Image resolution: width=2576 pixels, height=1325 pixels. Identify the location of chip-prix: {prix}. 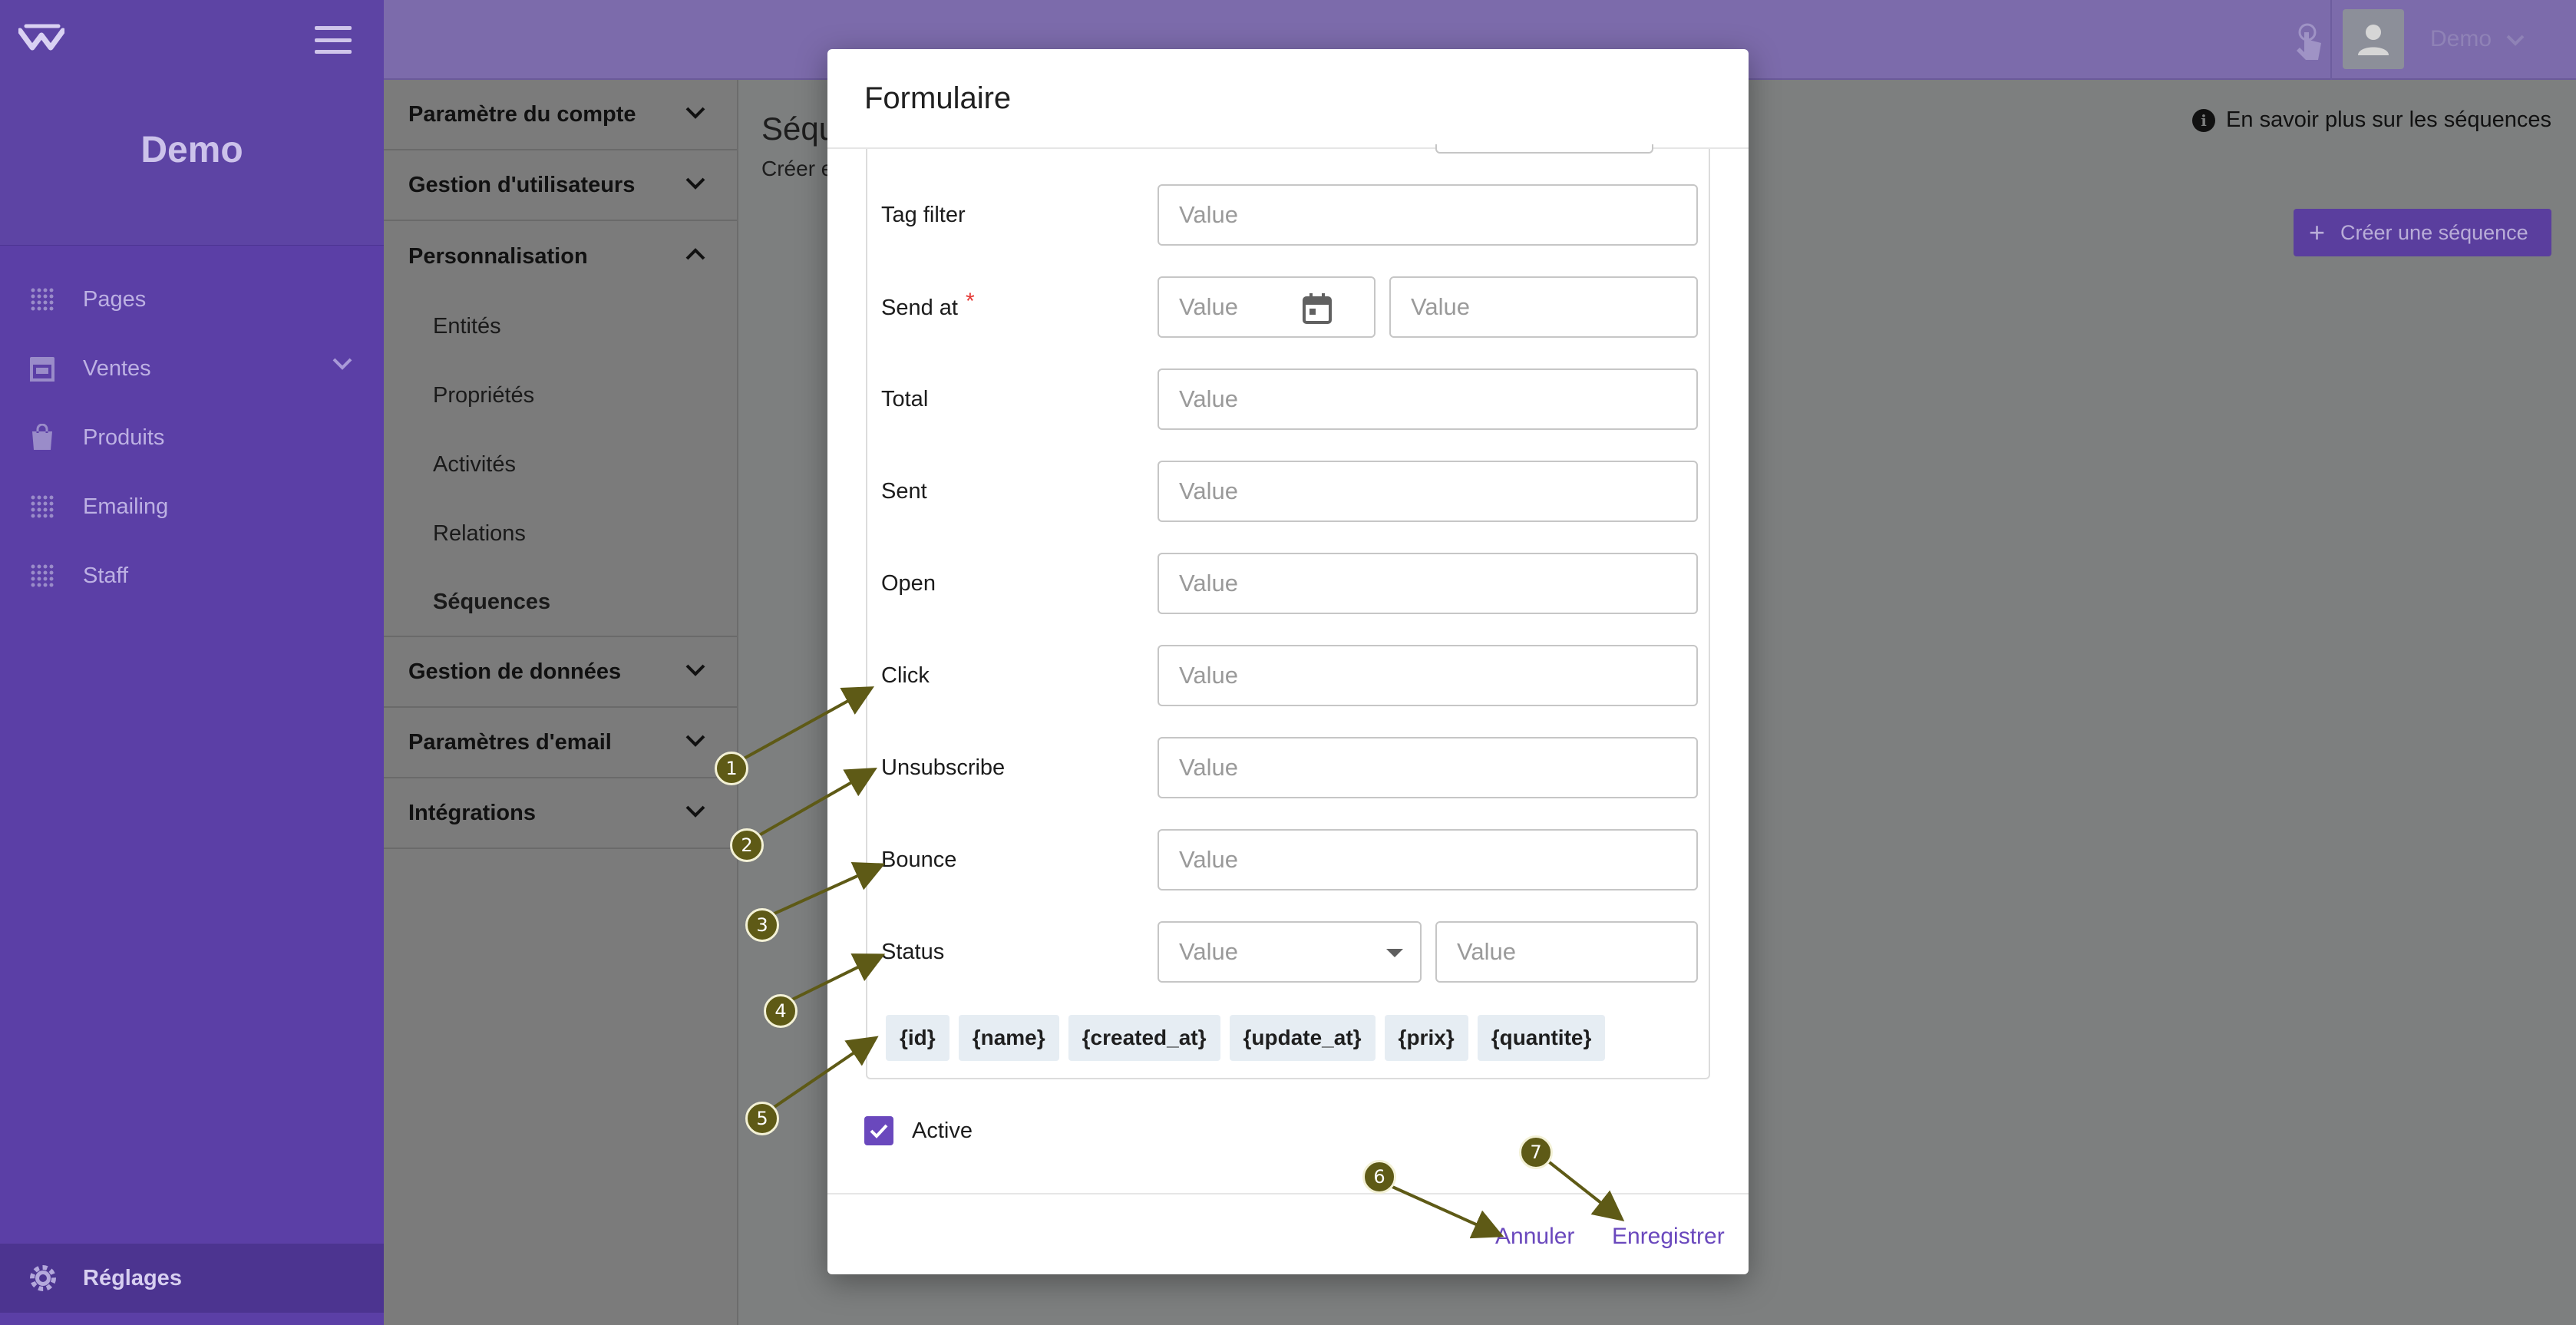
(1426, 1038).